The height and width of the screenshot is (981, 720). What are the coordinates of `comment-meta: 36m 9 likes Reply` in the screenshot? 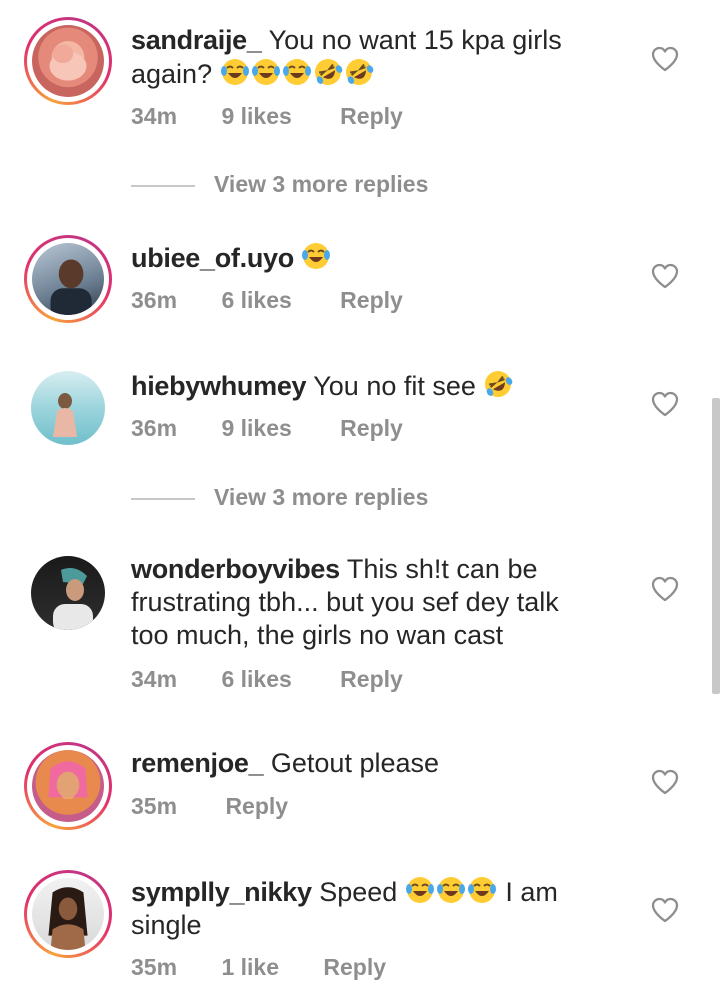 It's located at (267, 428).